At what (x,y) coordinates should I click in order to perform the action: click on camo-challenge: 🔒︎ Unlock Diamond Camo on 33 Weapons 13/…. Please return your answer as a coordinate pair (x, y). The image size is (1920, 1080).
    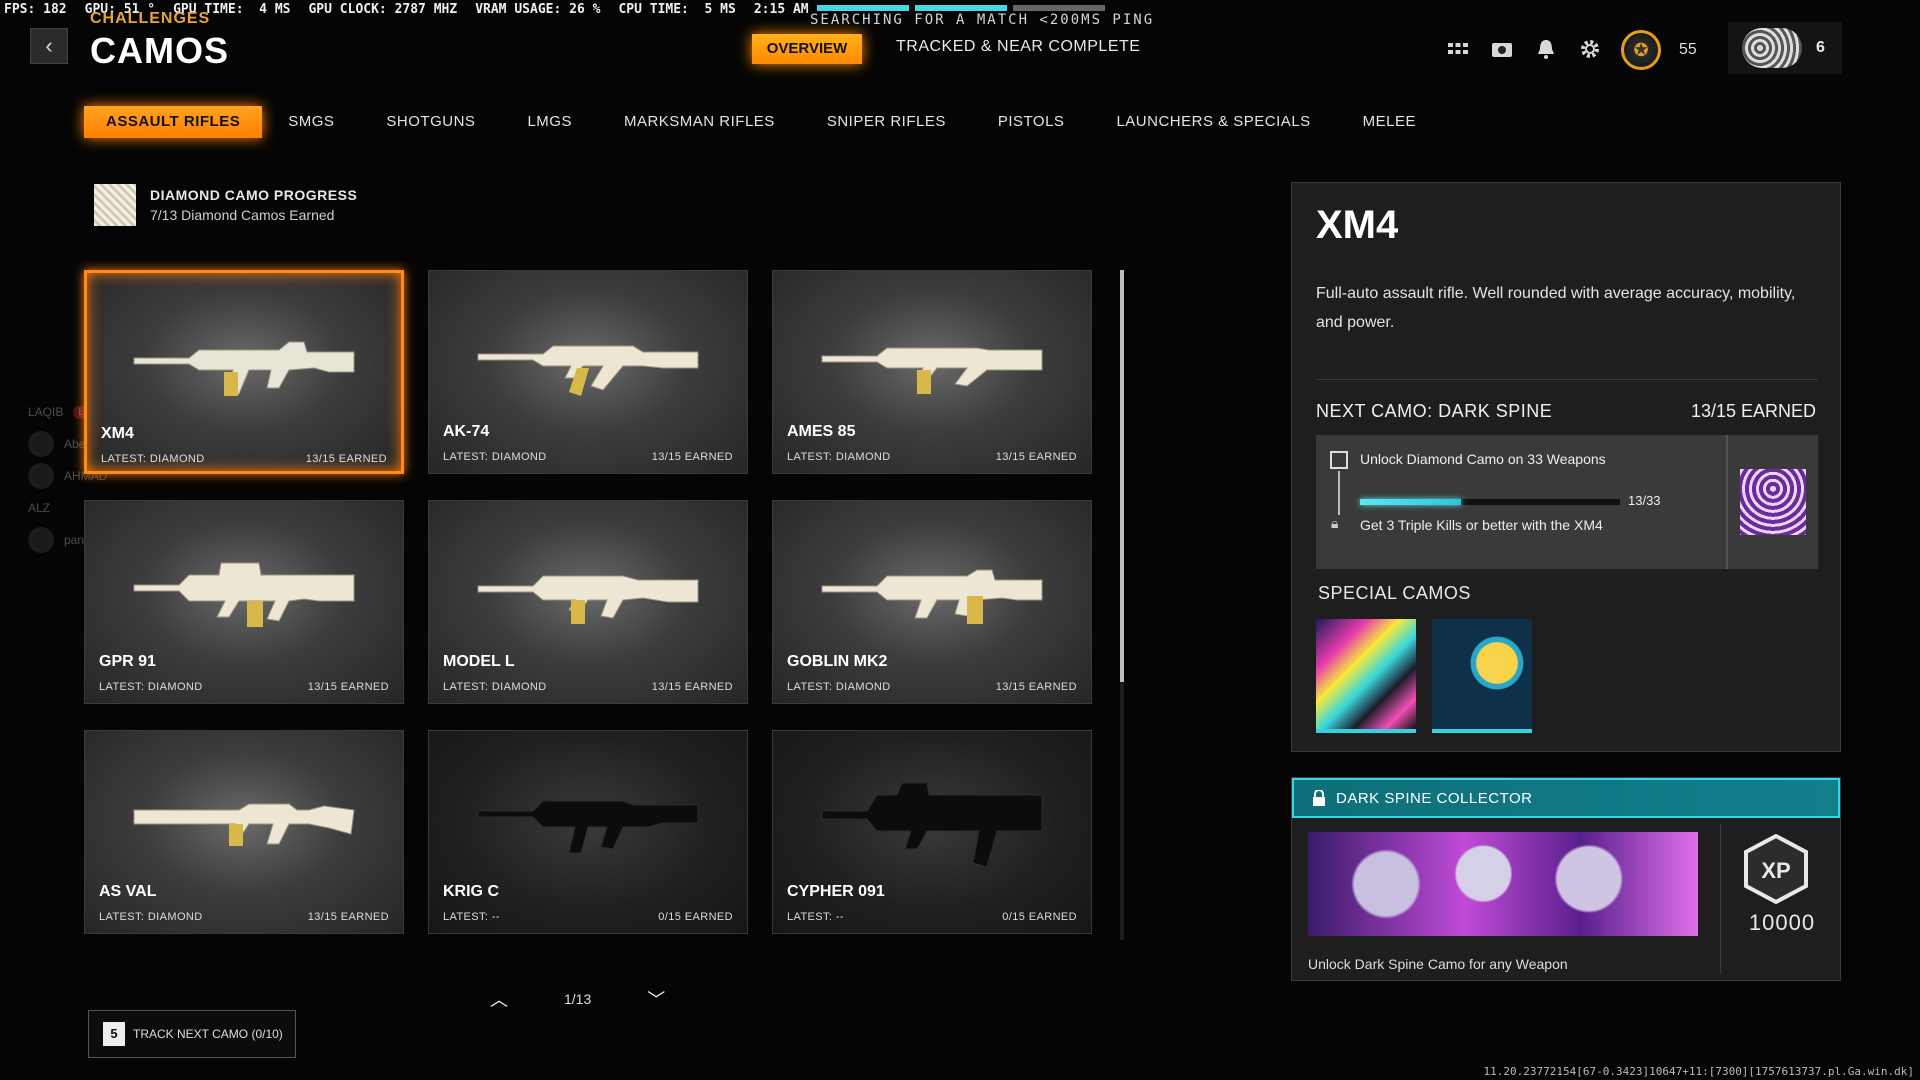
    Looking at the image, I should click on (1521, 502).